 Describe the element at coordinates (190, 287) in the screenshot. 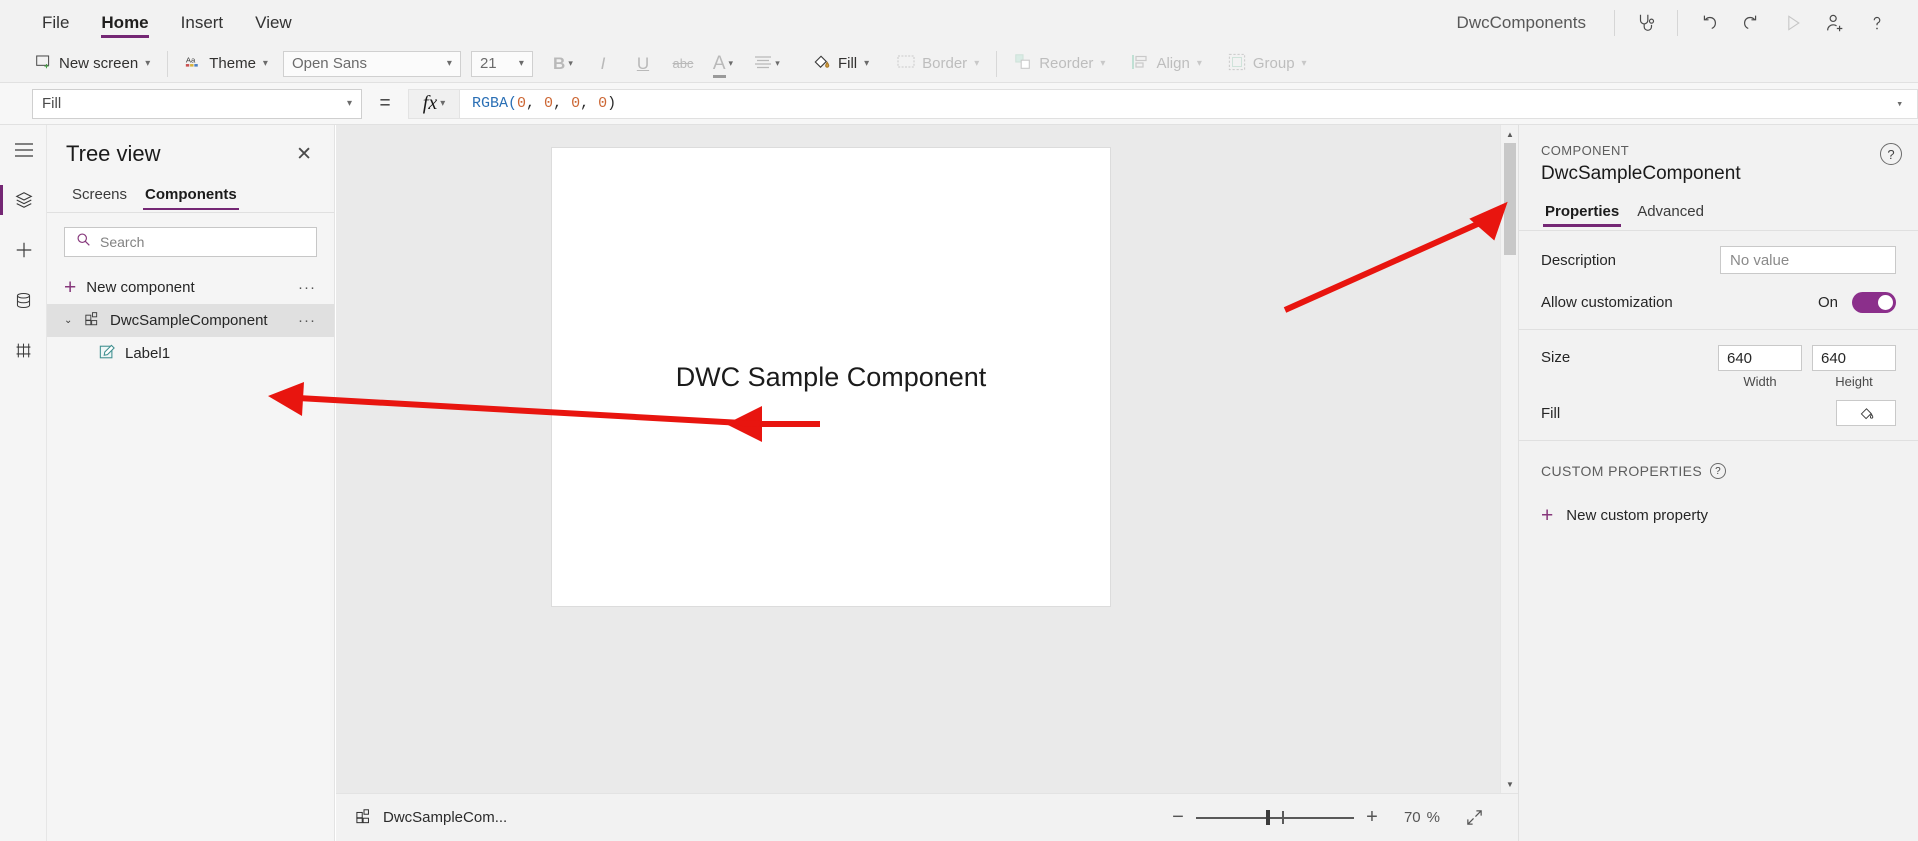

I see `new-component-button: + New component ···` at that location.